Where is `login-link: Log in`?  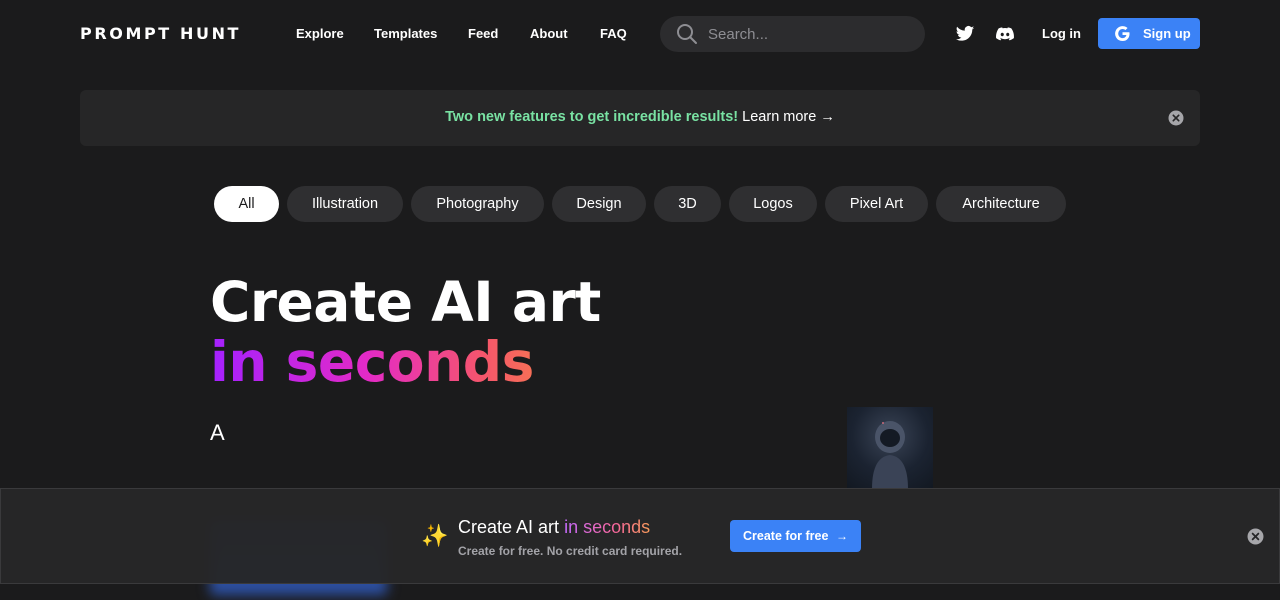 login-link: Log in is located at coordinates (1061, 33).